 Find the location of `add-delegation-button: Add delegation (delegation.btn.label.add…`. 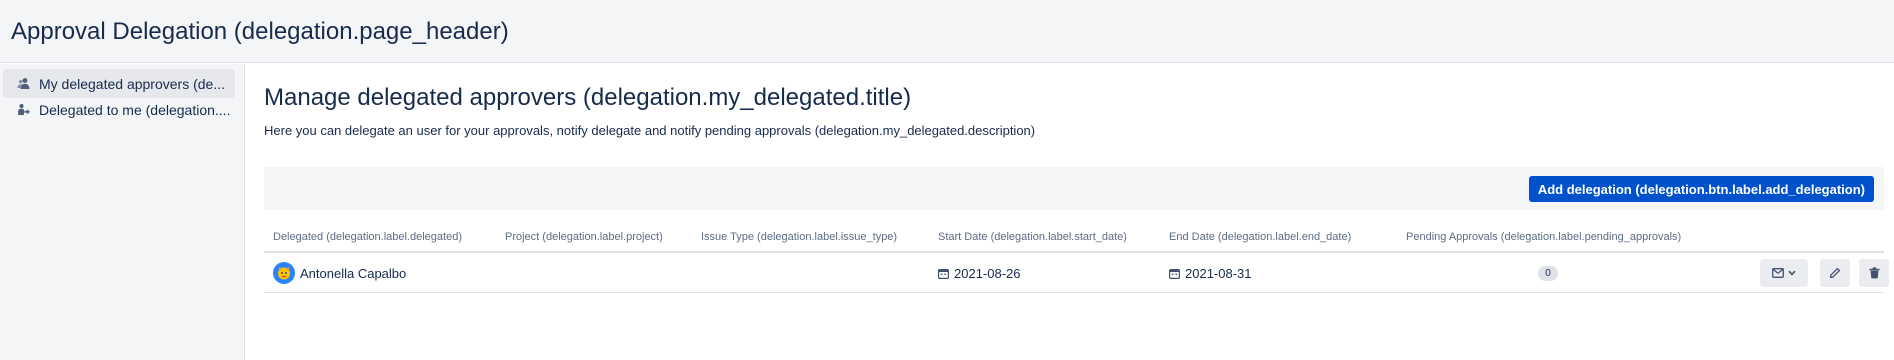

add-delegation-button: Add delegation (delegation.btn.label.add… is located at coordinates (1701, 189).